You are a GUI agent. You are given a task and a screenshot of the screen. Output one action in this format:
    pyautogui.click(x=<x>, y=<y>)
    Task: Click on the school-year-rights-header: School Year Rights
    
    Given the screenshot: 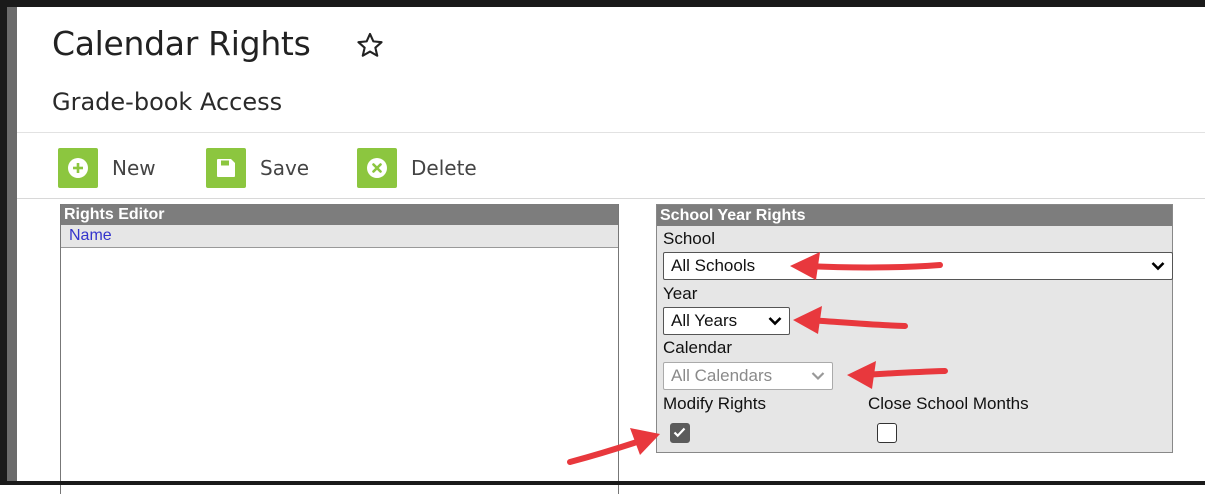 What is the action you would take?
    pyautogui.click(x=914, y=215)
    